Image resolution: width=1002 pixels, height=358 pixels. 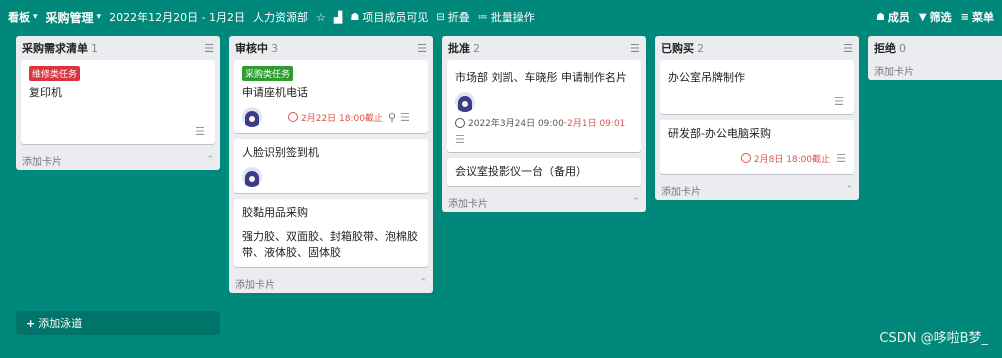 What do you see at coordinates (933, 338) in the screenshot?
I see `watermark: CSDN @哆啦B梦_` at bounding box center [933, 338].